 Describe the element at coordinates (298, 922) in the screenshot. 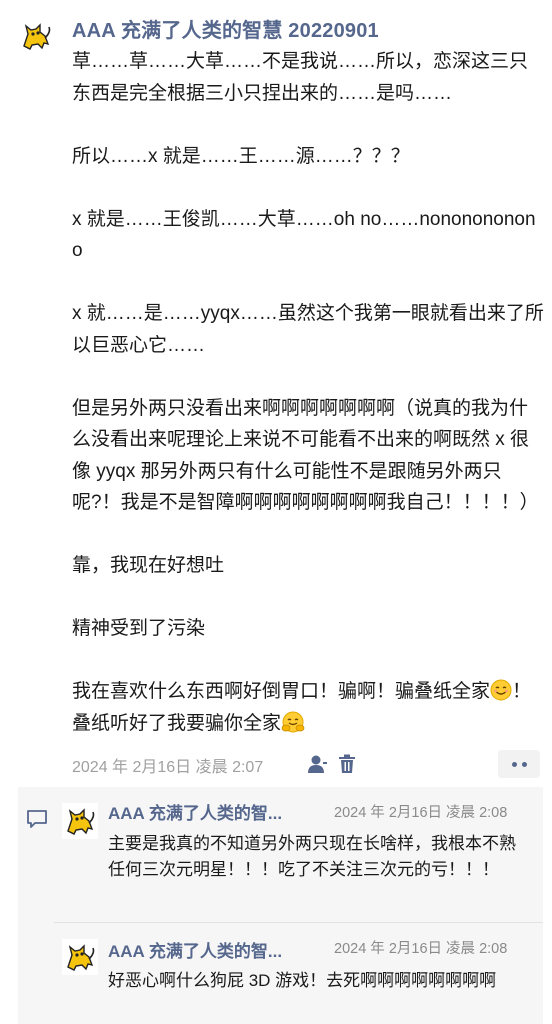

I see `comment-divider` at that location.